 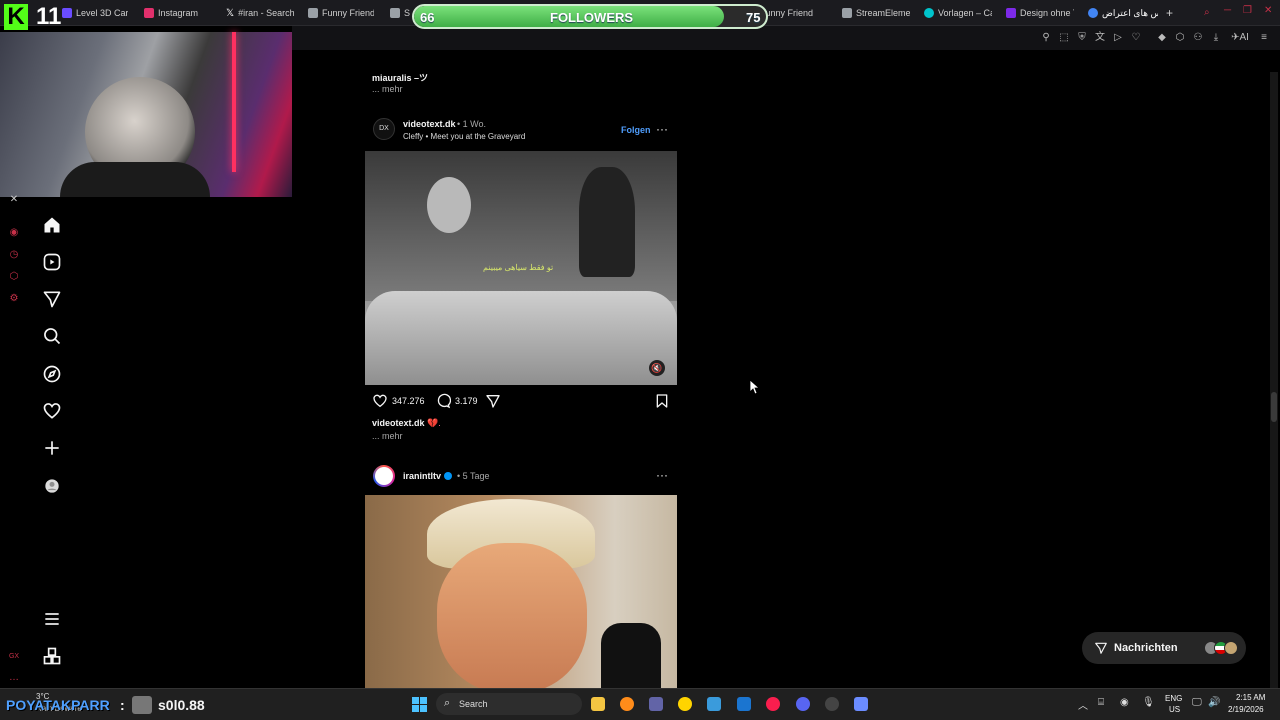 What do you see at coordinates (714, 704) in the screenshot?
I see `store-icon` at bounding box center [714, 704].